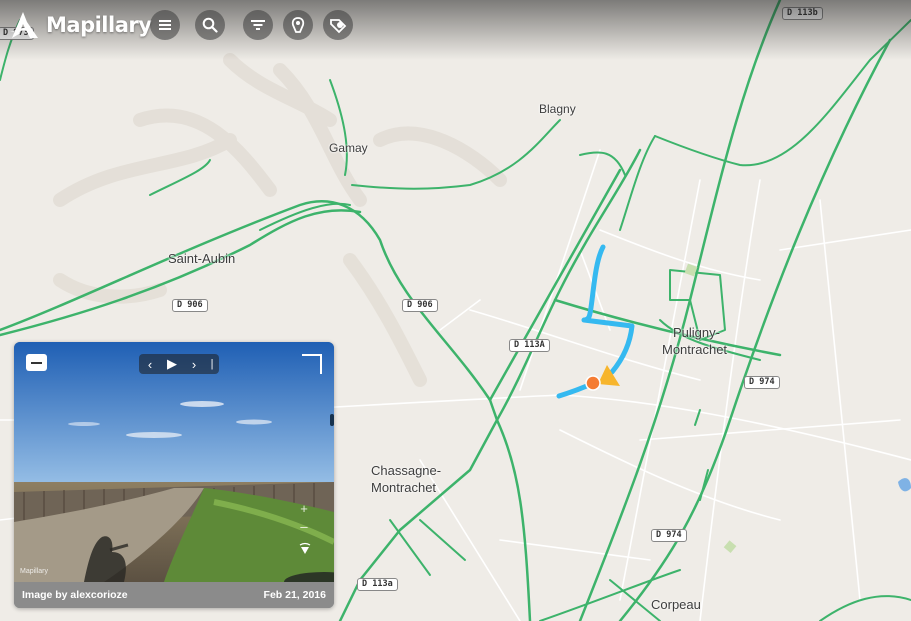  What do you see at coordinates (99, 25) in the screenshot?
I see `app-name: Mapillary` at bounding box center [99, 25].